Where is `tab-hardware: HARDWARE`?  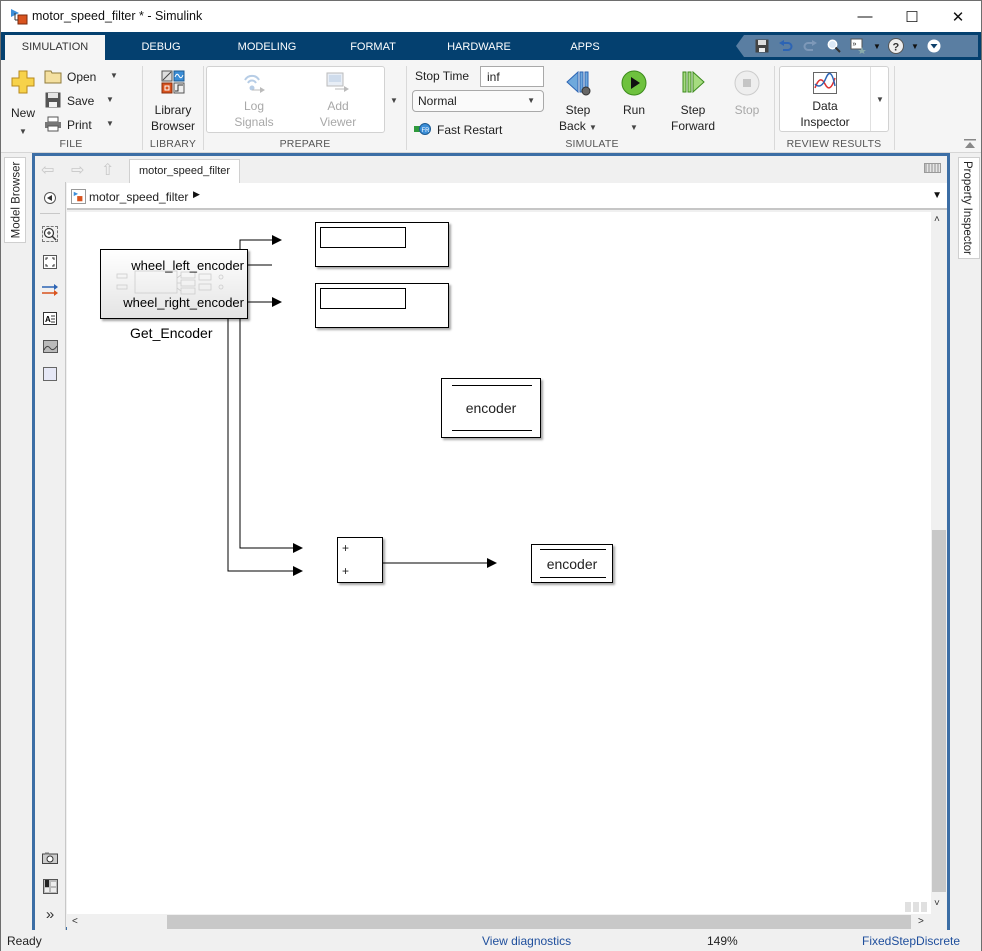
tab-hardware: HARDWARE is located at coordinates (479, 47).